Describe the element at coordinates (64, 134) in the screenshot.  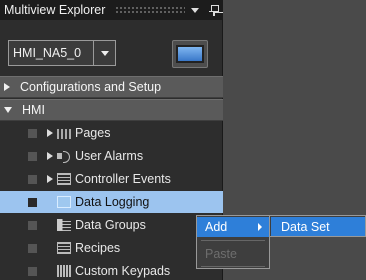
I see `pages-icon` at that location.